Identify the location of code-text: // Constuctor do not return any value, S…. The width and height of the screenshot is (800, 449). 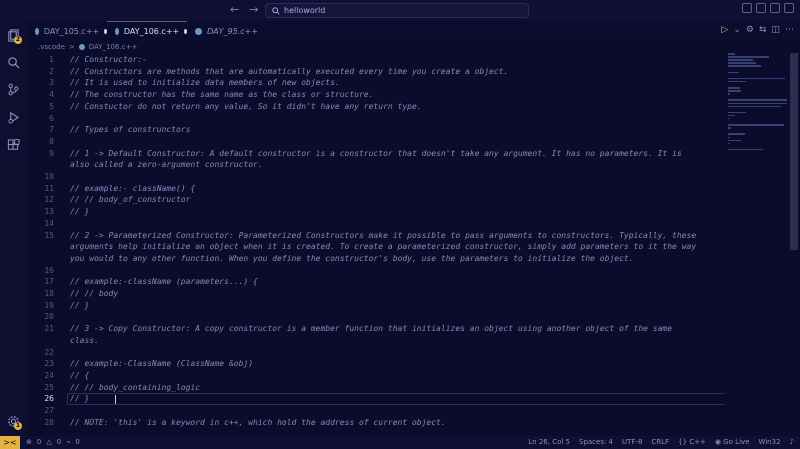
(246, 106).